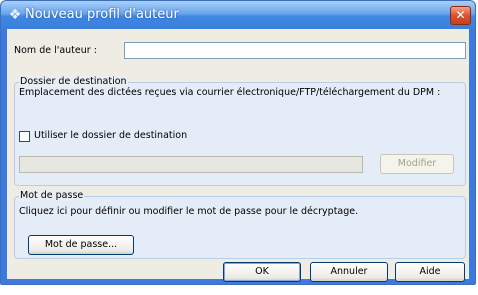  What do you see at coordinates (73, 81) in the screenshot?
I see `destination-group-title: Dossier de destination` at bounding box center [73, 81].